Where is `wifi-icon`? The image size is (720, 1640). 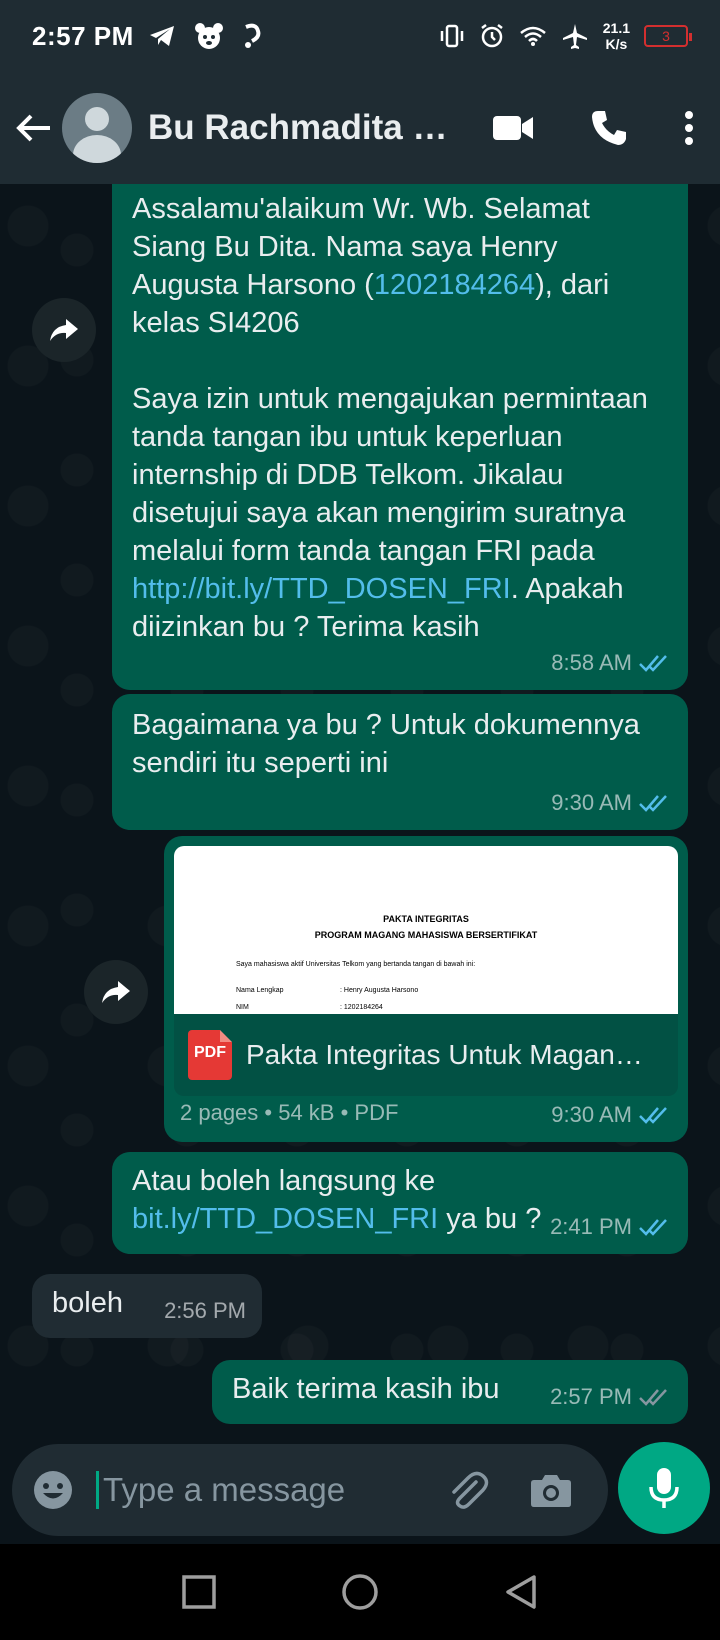 wifi-icon is located at coordinates (532, 36).